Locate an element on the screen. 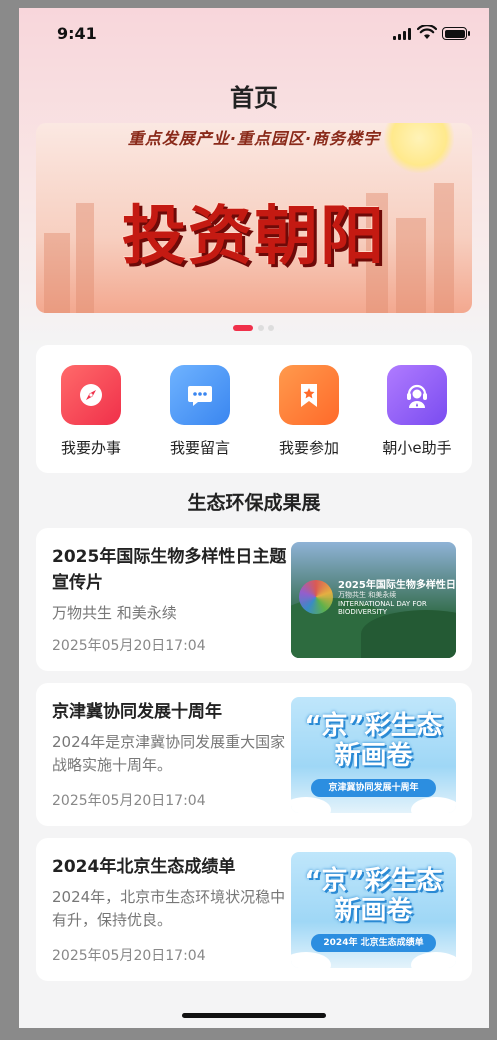  article-title: 2024年北京生态成绩单 is located at coordinates (144, 867).